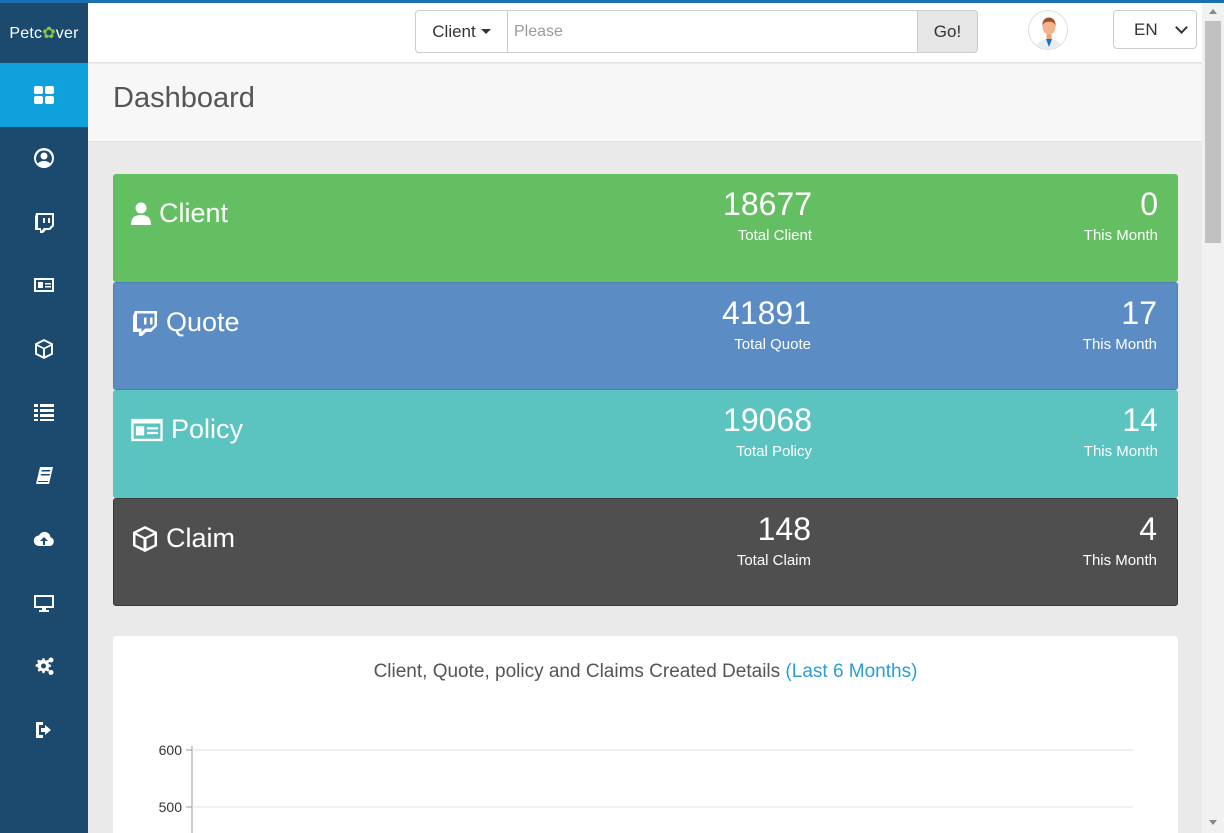 Image resolution: width=1224 pixels, height=833 pixels. Describe the element at coordinates (1120, 235) in the screenshot. I see `month-client-label: This Month` at that location.